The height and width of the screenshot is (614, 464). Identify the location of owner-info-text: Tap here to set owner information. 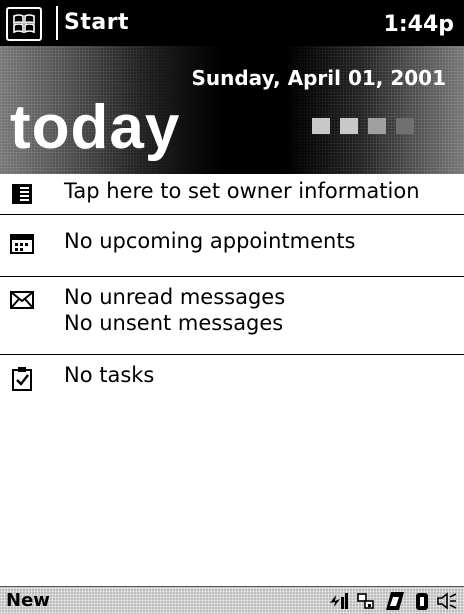
(242, 191).